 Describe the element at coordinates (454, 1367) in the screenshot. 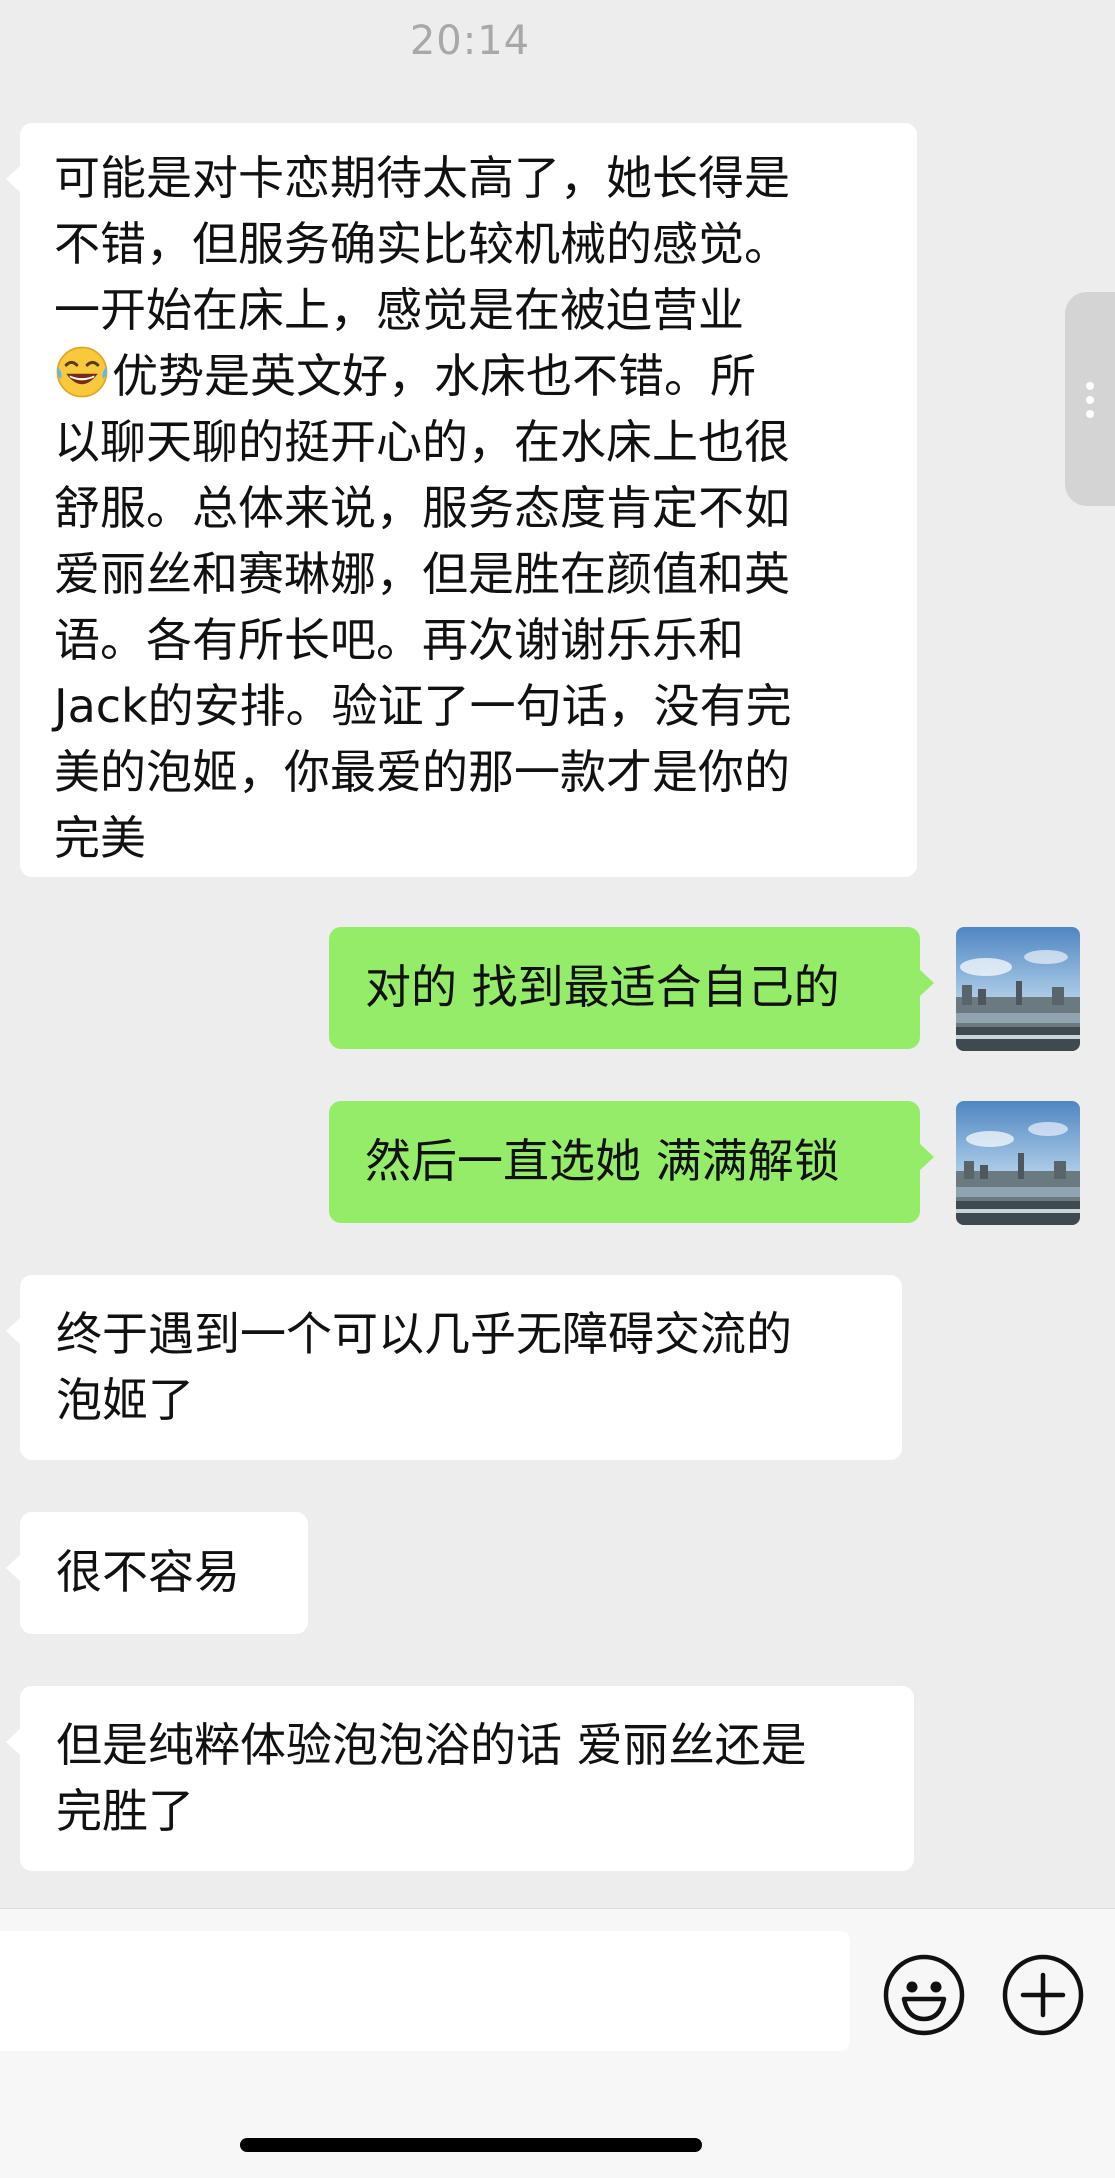

I see `message-bubble-incoming: 终于遇到一个可以几乎无障碍交流的 泡姬了` at that location.